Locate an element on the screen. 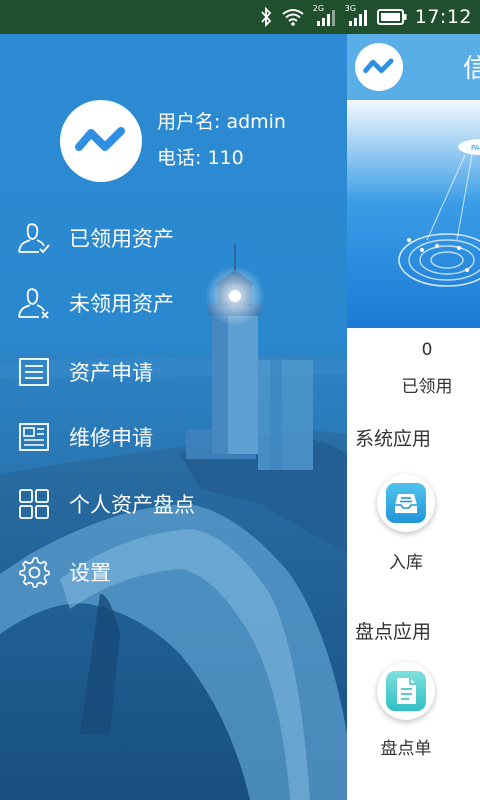 This screenshot has width=480, height=800. status-icons: 2G 3G 17:12 is located at coordinates (365, 16).